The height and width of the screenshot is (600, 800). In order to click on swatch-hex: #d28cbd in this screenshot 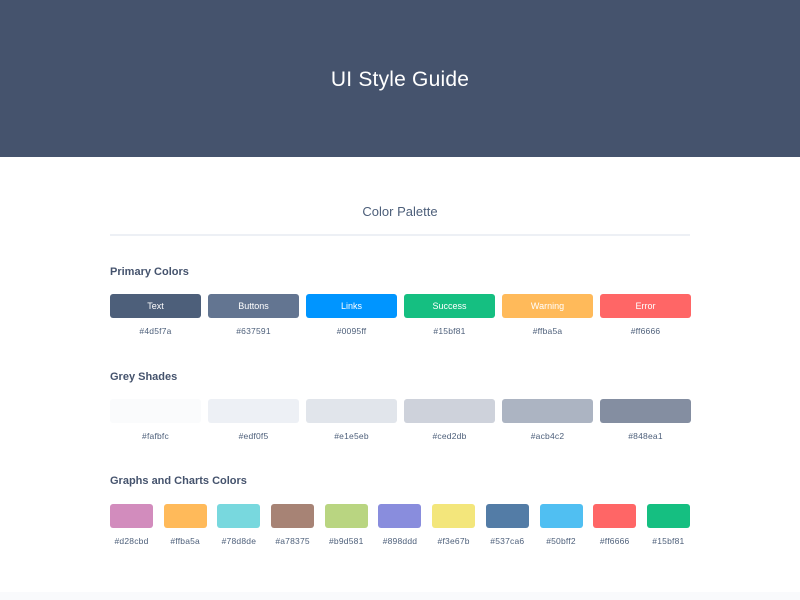, I will do `click(131, 541)`.